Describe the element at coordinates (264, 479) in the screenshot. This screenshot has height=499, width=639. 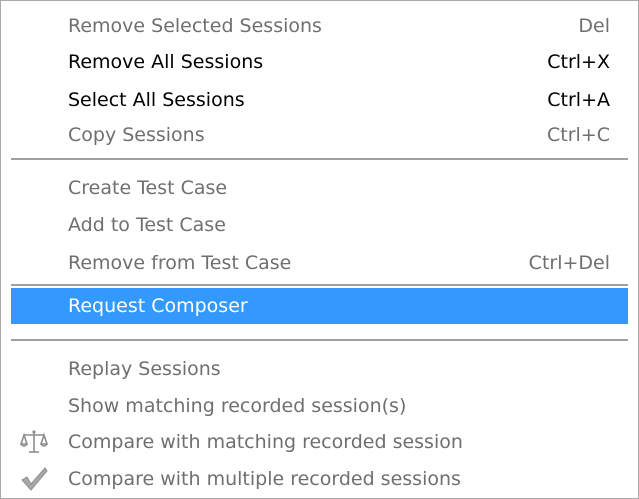
I see `menu-item-label: Compare with multiple recorded sessions` at that location.